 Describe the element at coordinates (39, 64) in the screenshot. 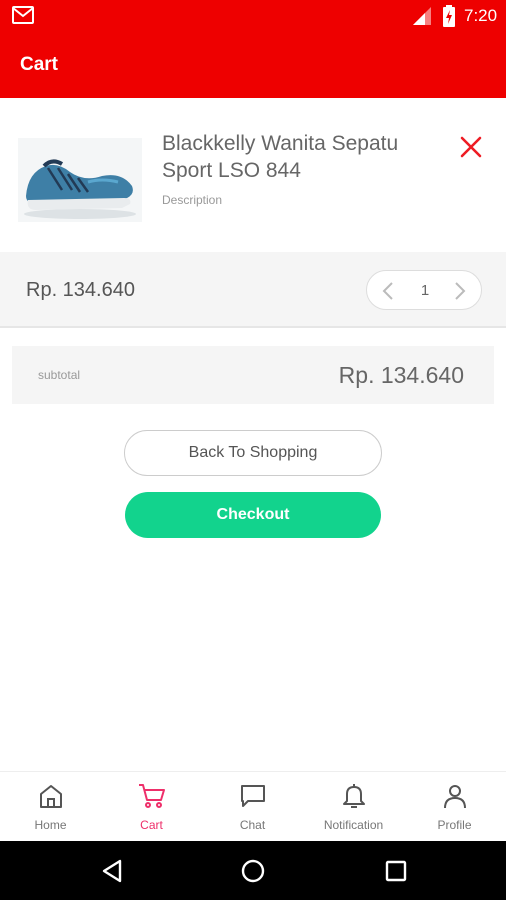

I see `page-title: Cart` at that location.